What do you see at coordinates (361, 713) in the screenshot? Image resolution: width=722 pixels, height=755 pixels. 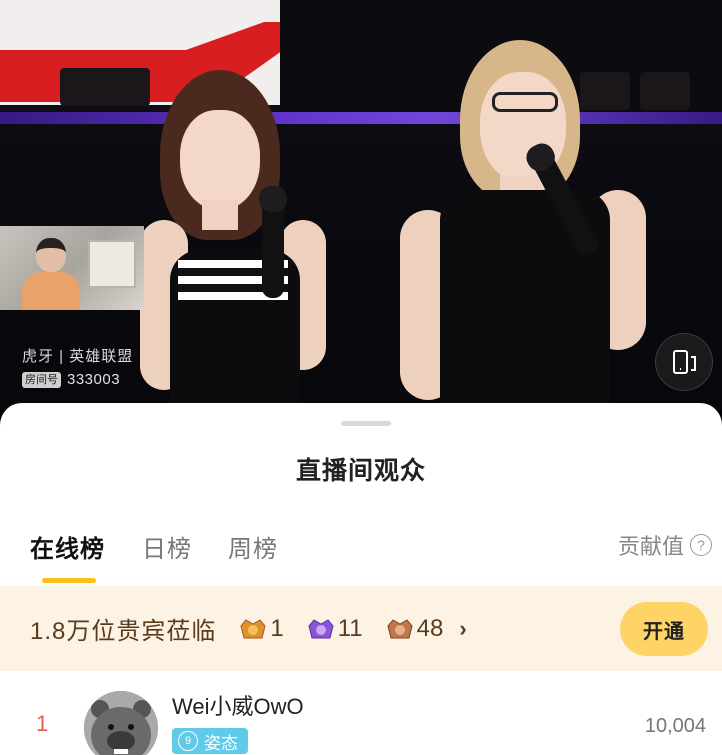 I see `leaderboard-row: 1 Wei小威OwO 9 姿态 10,004` at bounding box center [361, 713].